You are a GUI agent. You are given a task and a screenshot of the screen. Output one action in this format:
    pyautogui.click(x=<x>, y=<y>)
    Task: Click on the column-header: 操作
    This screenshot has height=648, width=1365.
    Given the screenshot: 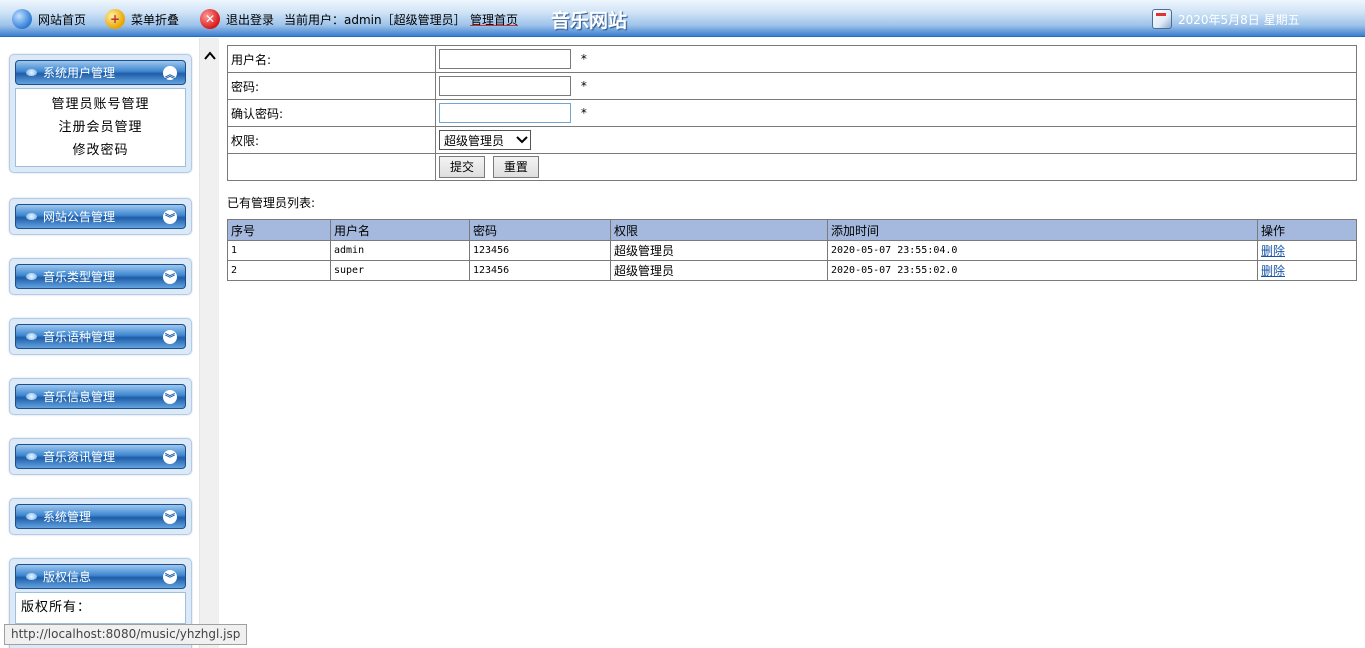 What is the action you would take?
    pyautogui.click(x=1307, y=230)
    